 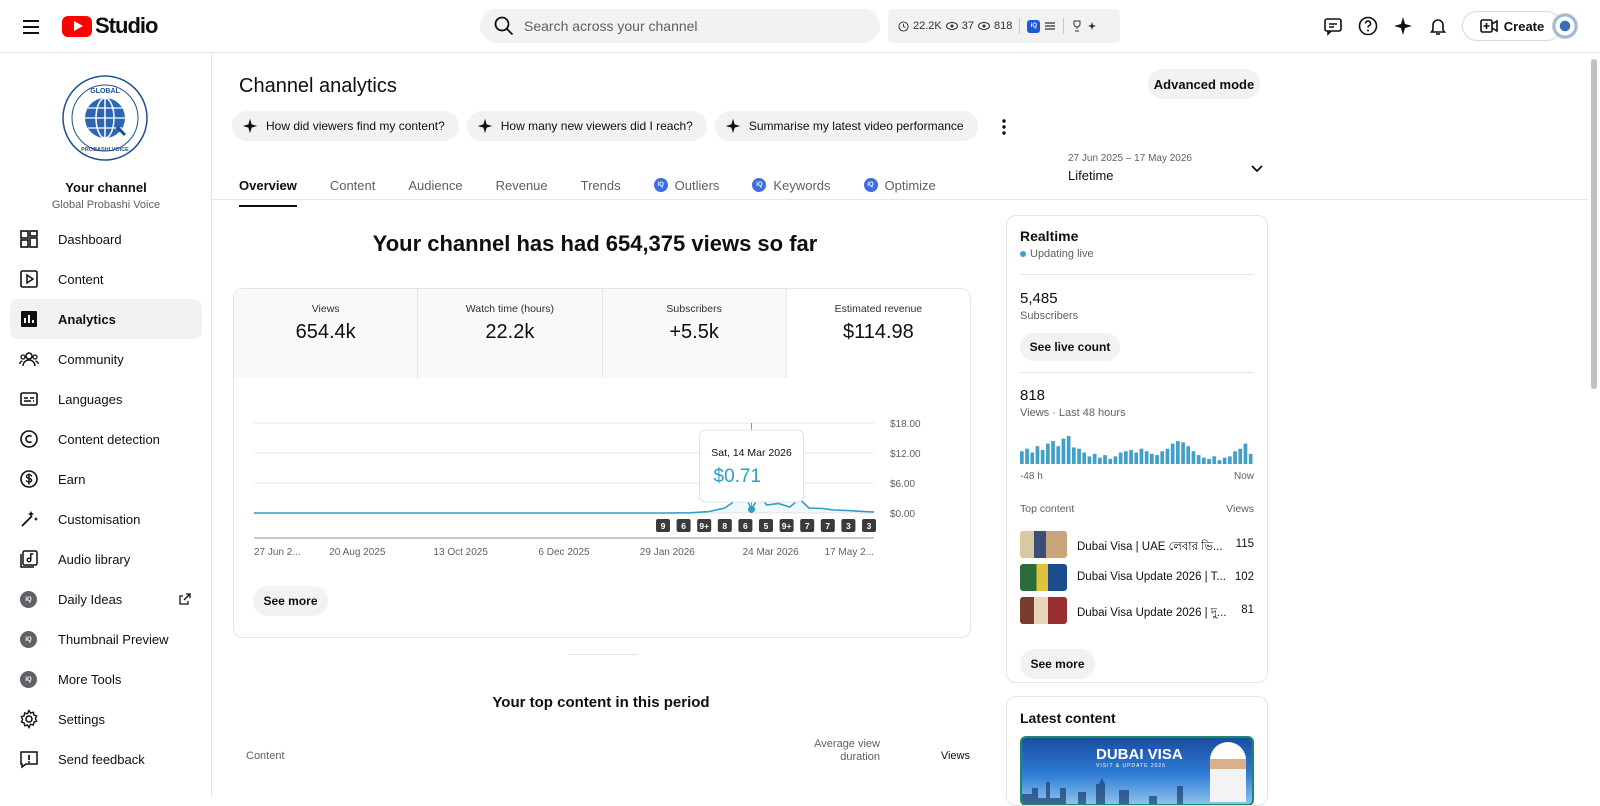 I want to click on video-views: 81, so click(x=1247, y=610).